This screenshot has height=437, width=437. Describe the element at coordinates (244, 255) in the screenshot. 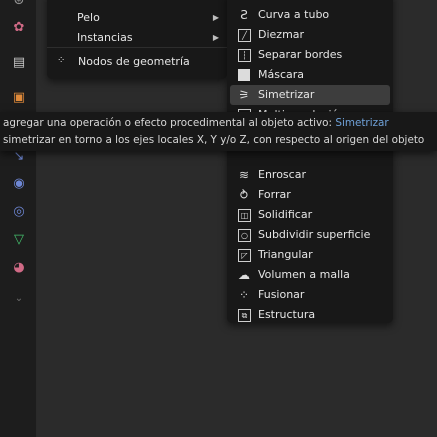

I see `triangulate-icon: ◸` at that location.